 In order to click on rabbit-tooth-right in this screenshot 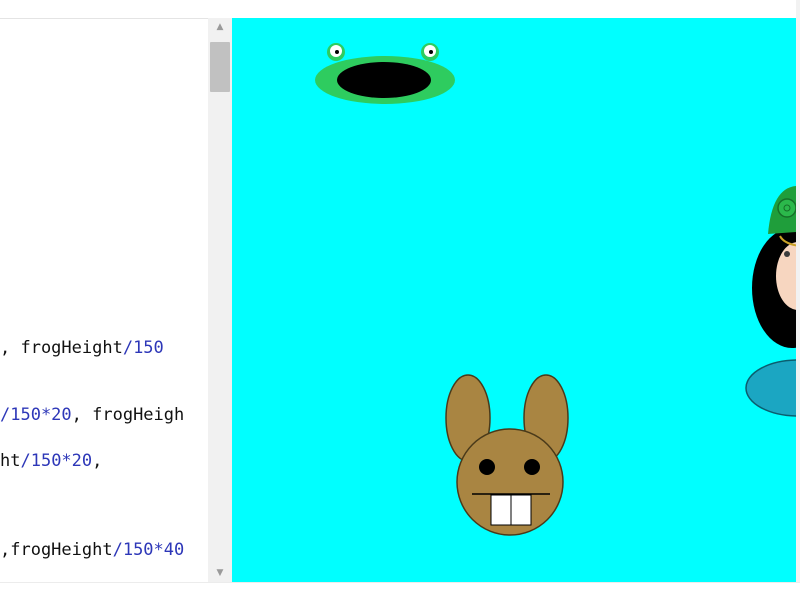, I will do `click(521, 510)`.